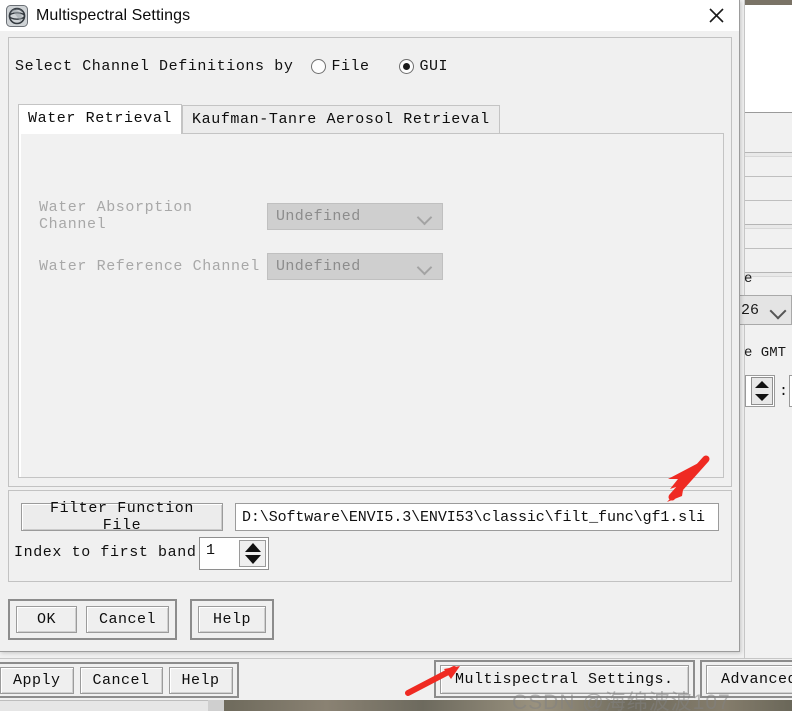 The width and height of the screenshot is (792, 711). Describe the element at coordinates (47, 619) in the screenshot. I see `ok-button: OK` at that location.